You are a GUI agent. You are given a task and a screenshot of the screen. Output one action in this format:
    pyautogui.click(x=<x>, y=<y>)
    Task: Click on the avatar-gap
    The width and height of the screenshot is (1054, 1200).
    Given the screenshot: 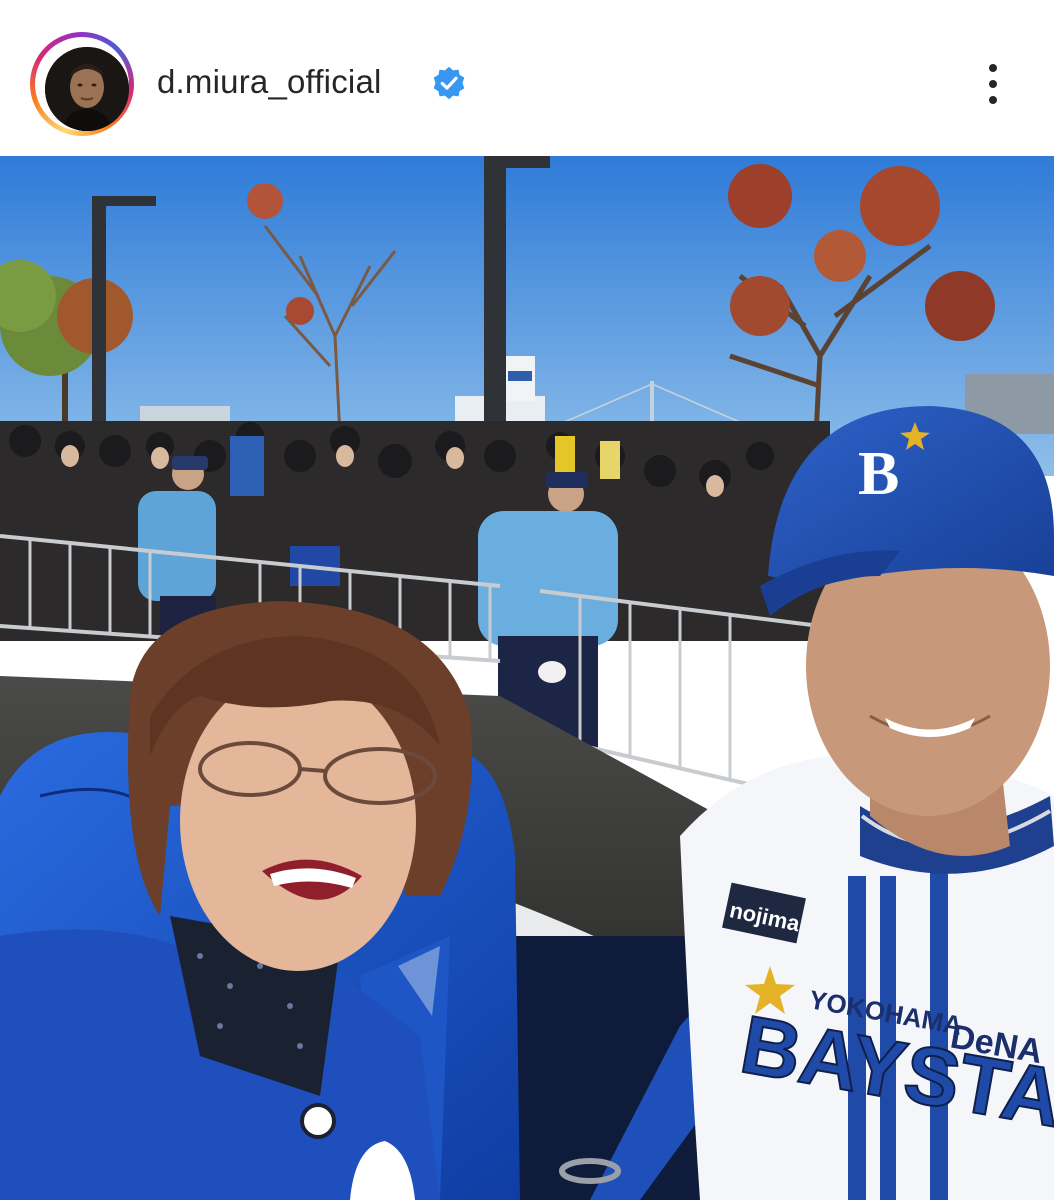 What is the action you would take?
    pyautogui.click(x=82, y=84)
    